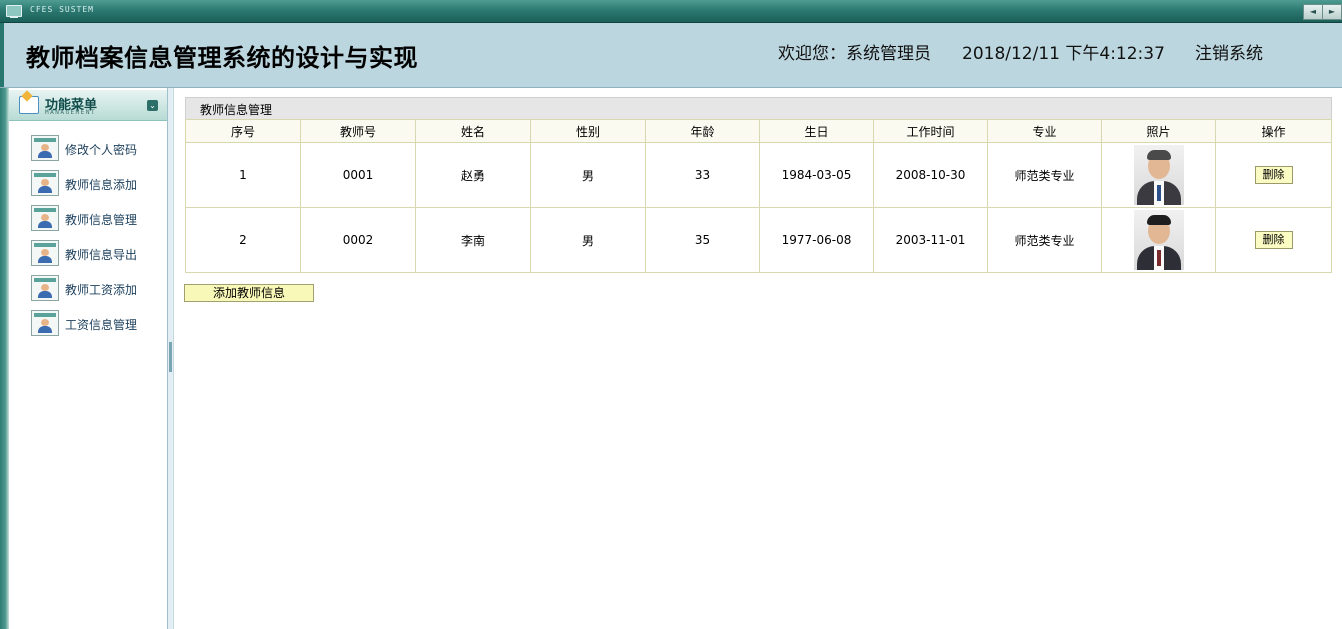  I want to click on menu-home-icon, so click(29, 105).